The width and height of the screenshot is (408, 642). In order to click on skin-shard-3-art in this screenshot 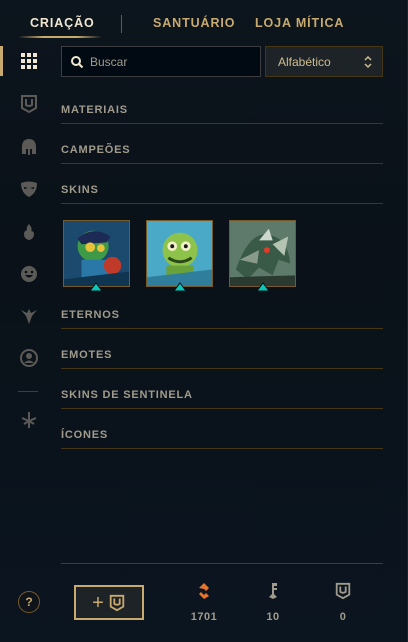, I will do `click(262, 253)`.